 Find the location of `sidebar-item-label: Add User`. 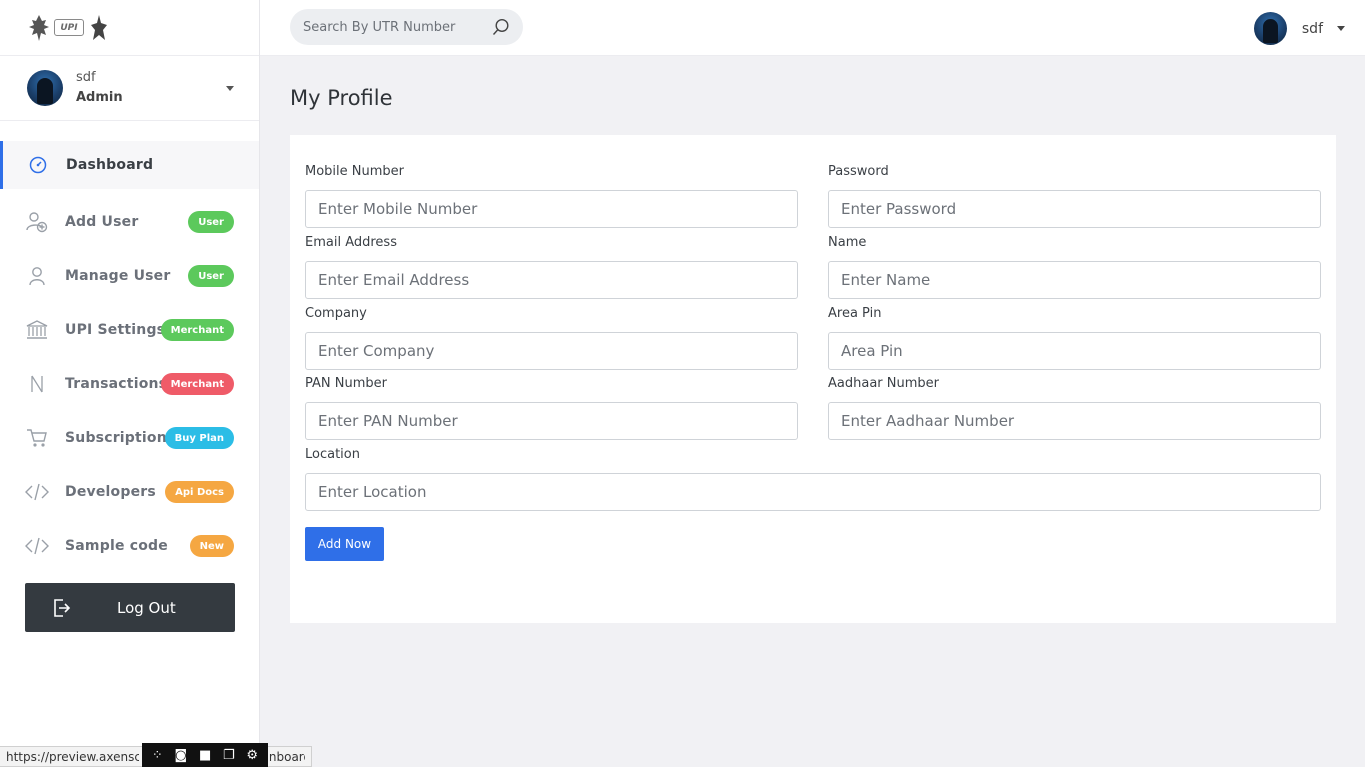

sidebar-item-label: Add User is located at coordinates (102, 222).